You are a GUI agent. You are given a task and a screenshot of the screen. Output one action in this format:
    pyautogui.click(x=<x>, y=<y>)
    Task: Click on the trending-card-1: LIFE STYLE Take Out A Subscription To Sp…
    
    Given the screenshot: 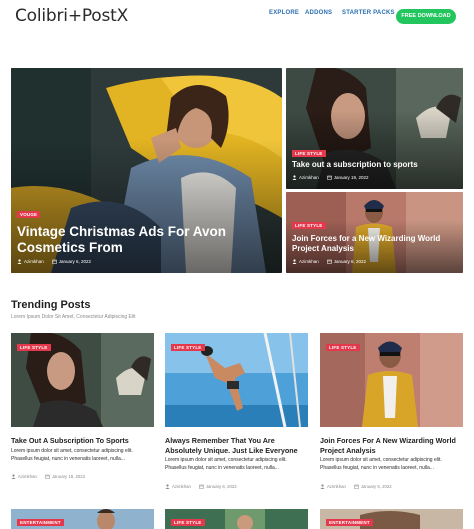 What is the action you would take?
    pyautogui.click(x=82, y=406)
    